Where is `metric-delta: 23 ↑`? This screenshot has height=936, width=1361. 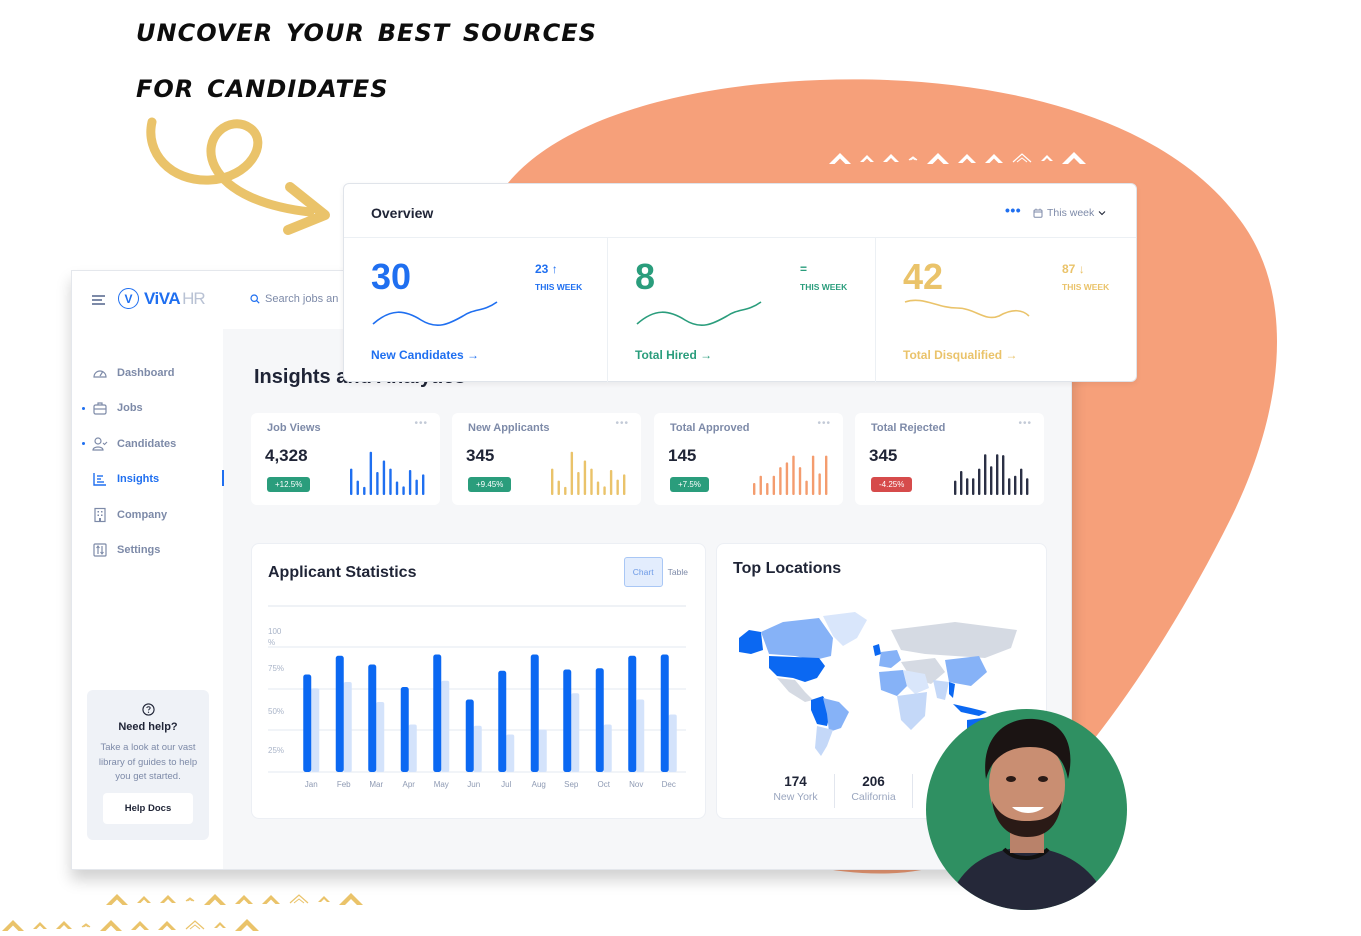 metric-delta: 23 ↑ is located at coordinates (546, 269).